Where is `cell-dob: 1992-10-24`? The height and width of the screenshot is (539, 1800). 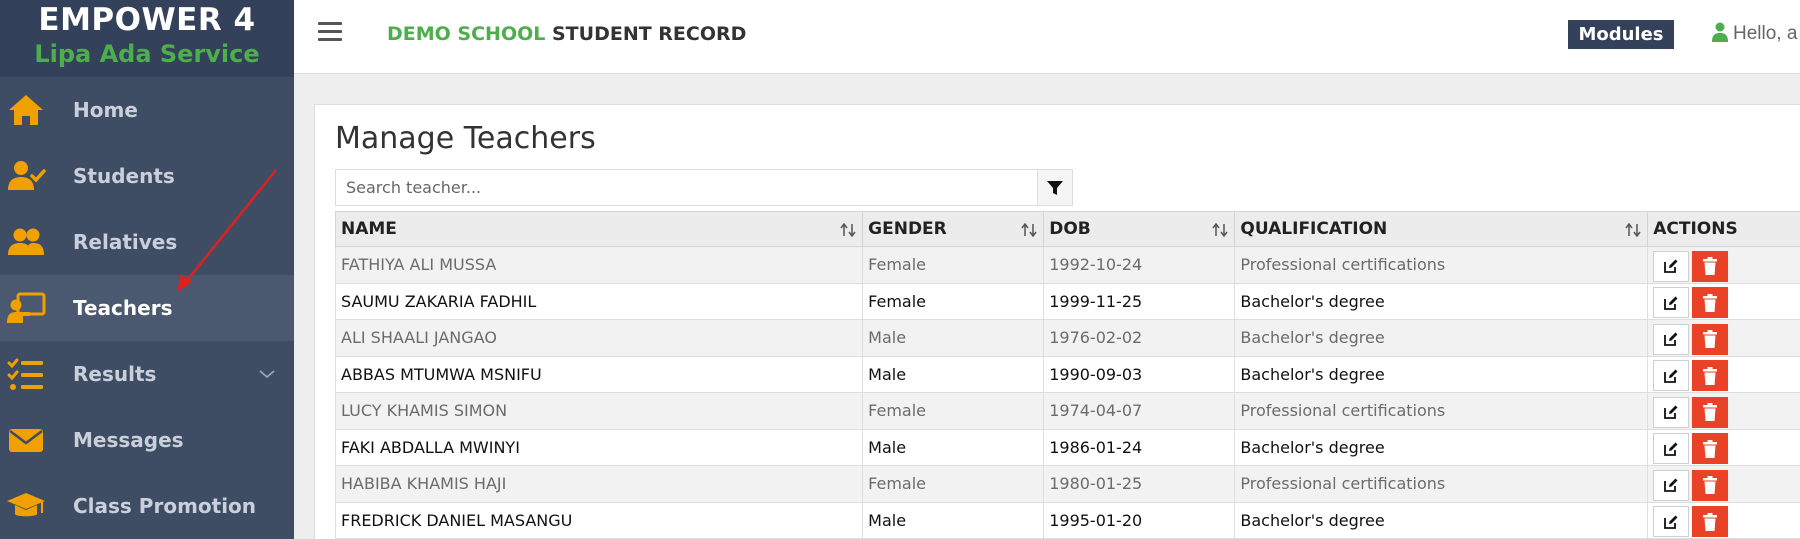 cell-dob: 1992-10-24 is located at coordinates (1139, 265).